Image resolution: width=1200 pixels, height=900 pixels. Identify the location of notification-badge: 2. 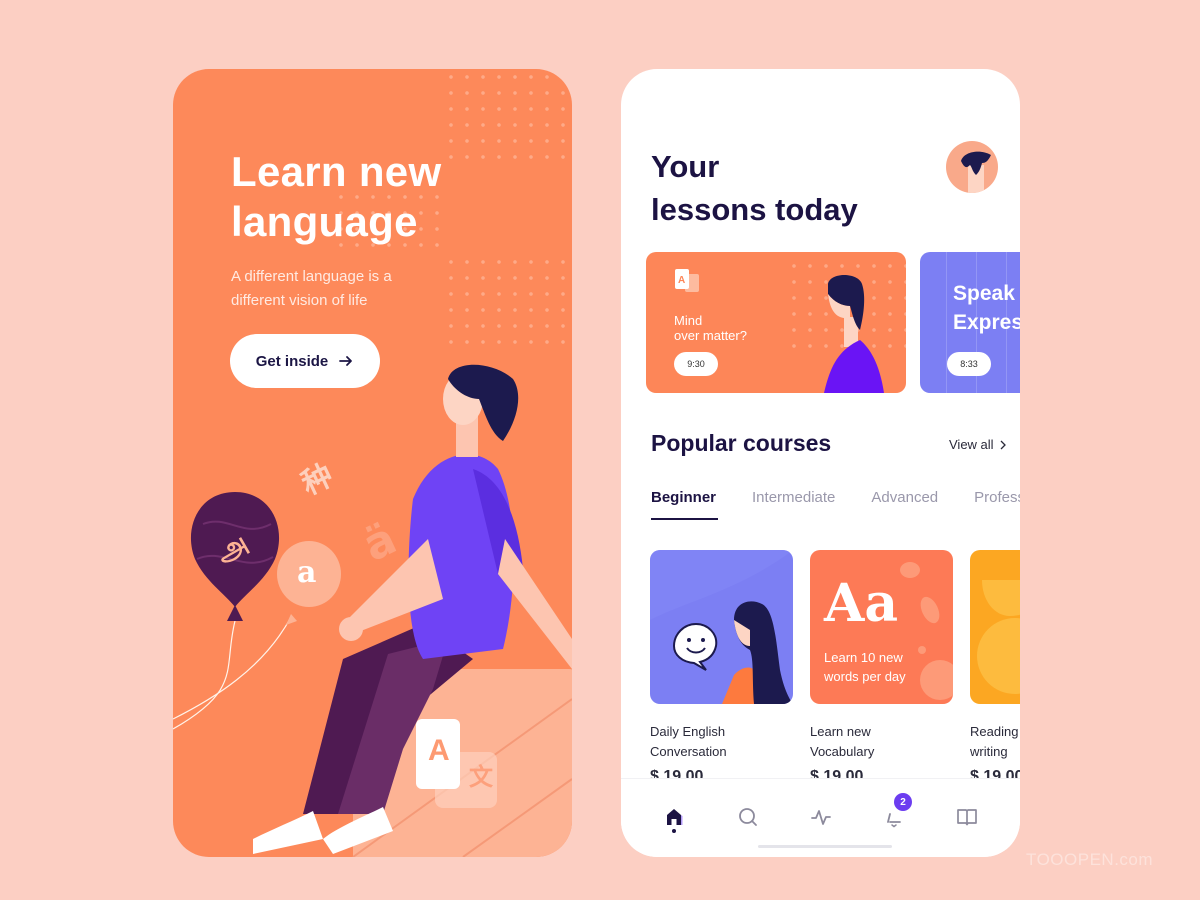
(903, 802).